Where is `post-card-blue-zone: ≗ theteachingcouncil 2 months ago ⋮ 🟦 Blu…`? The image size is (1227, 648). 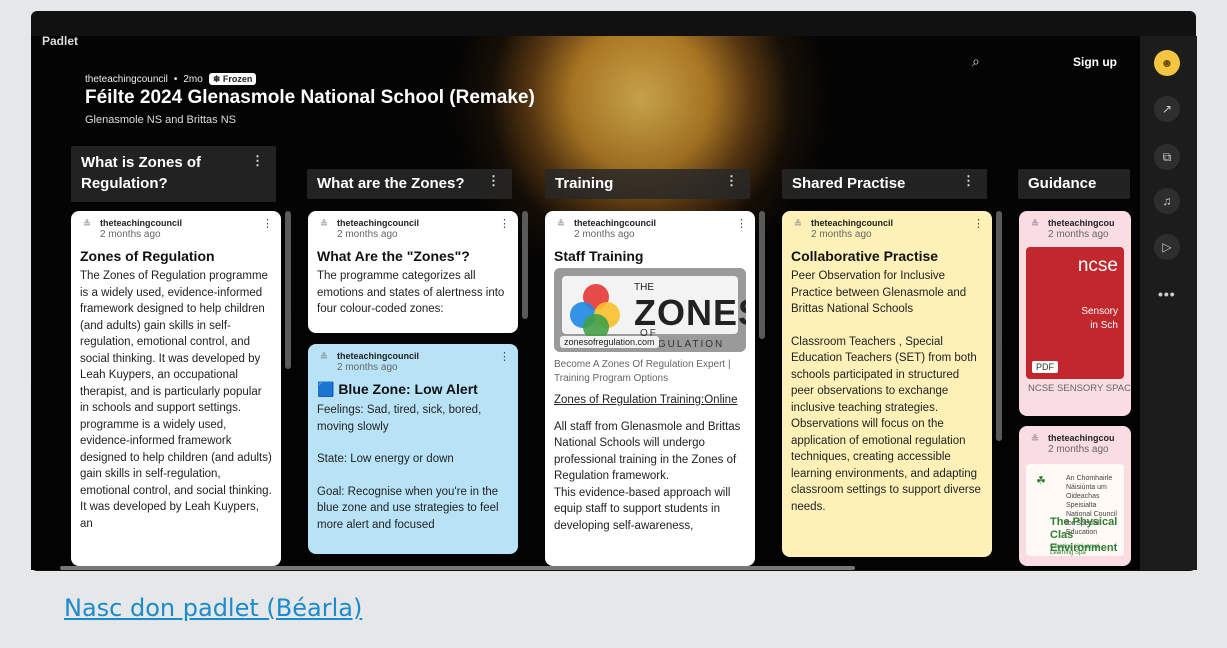
post-card-blue-zone: ≗ theteachingcouncil 2 months ago ⋮ 🟦 Blu… is located at coordinates (413, 449).